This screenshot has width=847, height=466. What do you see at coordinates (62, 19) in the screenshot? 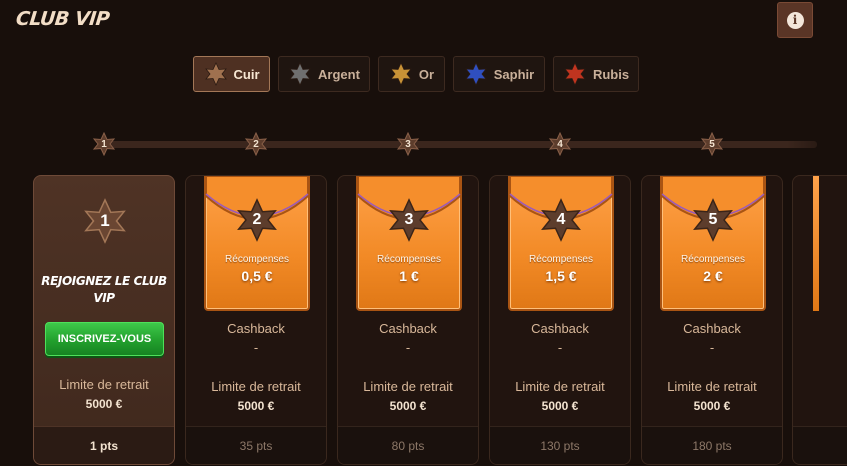
I see `page-title: CLUB VIP` at bounding box center [62, 19].